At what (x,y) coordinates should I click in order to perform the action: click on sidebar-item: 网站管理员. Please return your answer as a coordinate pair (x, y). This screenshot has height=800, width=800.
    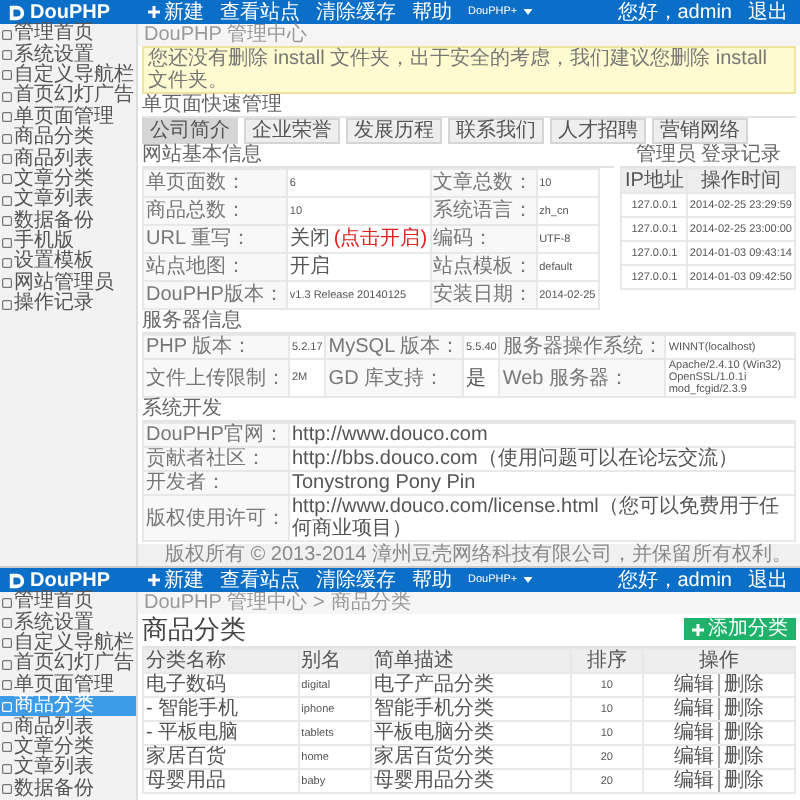
    Looking at the image, I should click on (68, 284).